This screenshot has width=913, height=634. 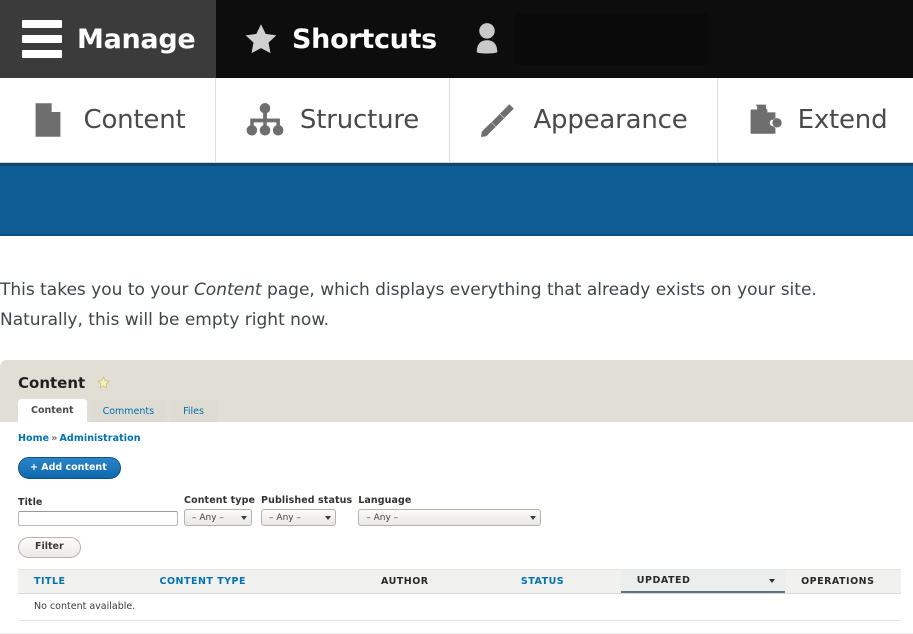 What do you see at coordinates (364, 39) in the screenshot?
I see `toolbar-shortcuts-label: Shortcuts` at bounding box center [364, 39].